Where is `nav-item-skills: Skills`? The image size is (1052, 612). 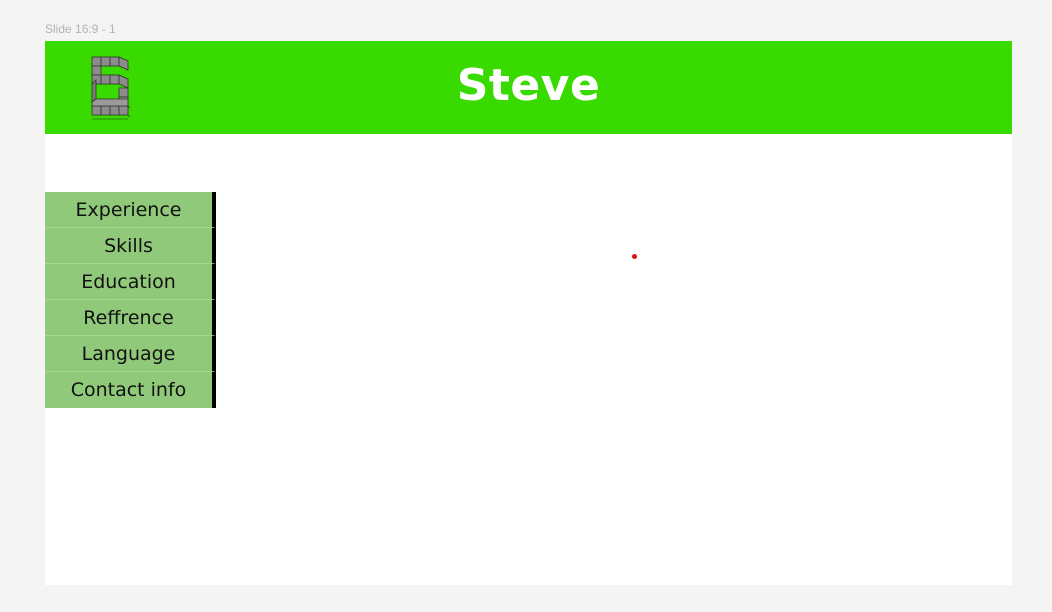 nav-item-skills: Skills is located at coordinates (130, 246).